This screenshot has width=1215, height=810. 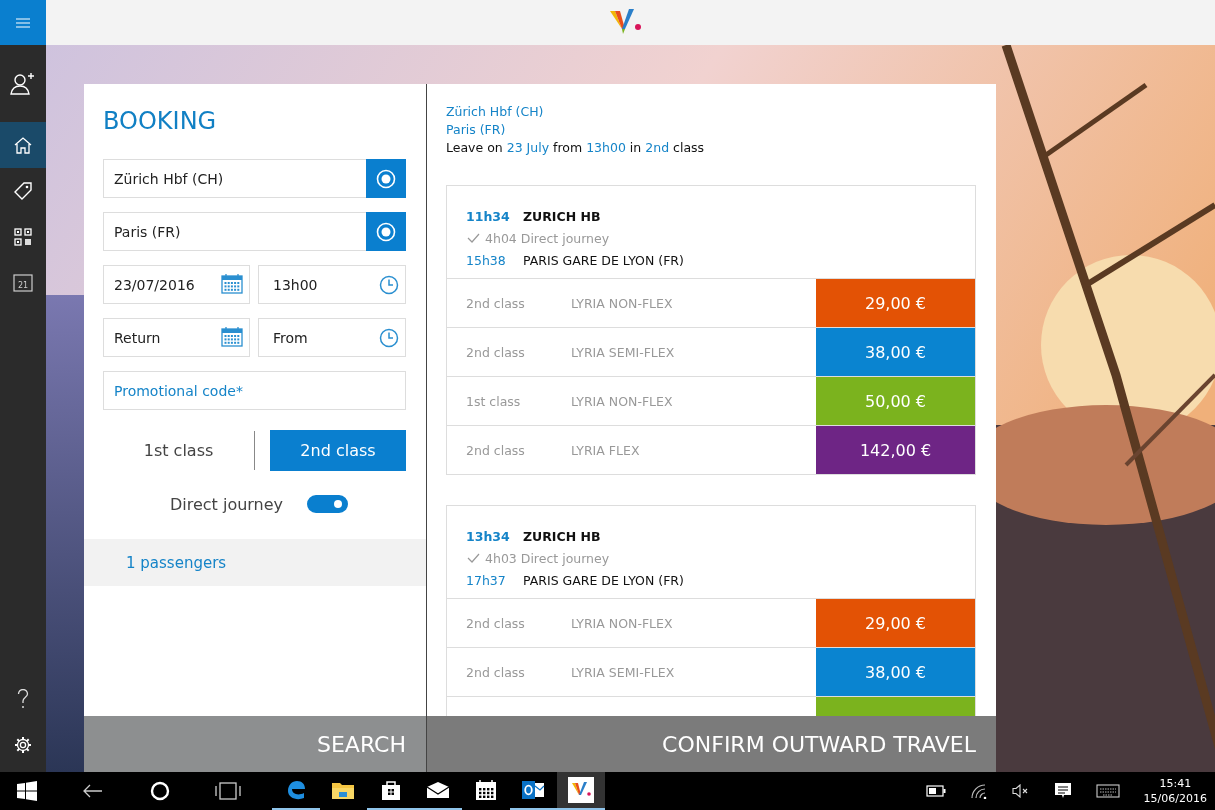 What do you see at coordinates (1107, 791) in the screenshot?
I see `keyboard-icon` at bounding box center [1107, 791].